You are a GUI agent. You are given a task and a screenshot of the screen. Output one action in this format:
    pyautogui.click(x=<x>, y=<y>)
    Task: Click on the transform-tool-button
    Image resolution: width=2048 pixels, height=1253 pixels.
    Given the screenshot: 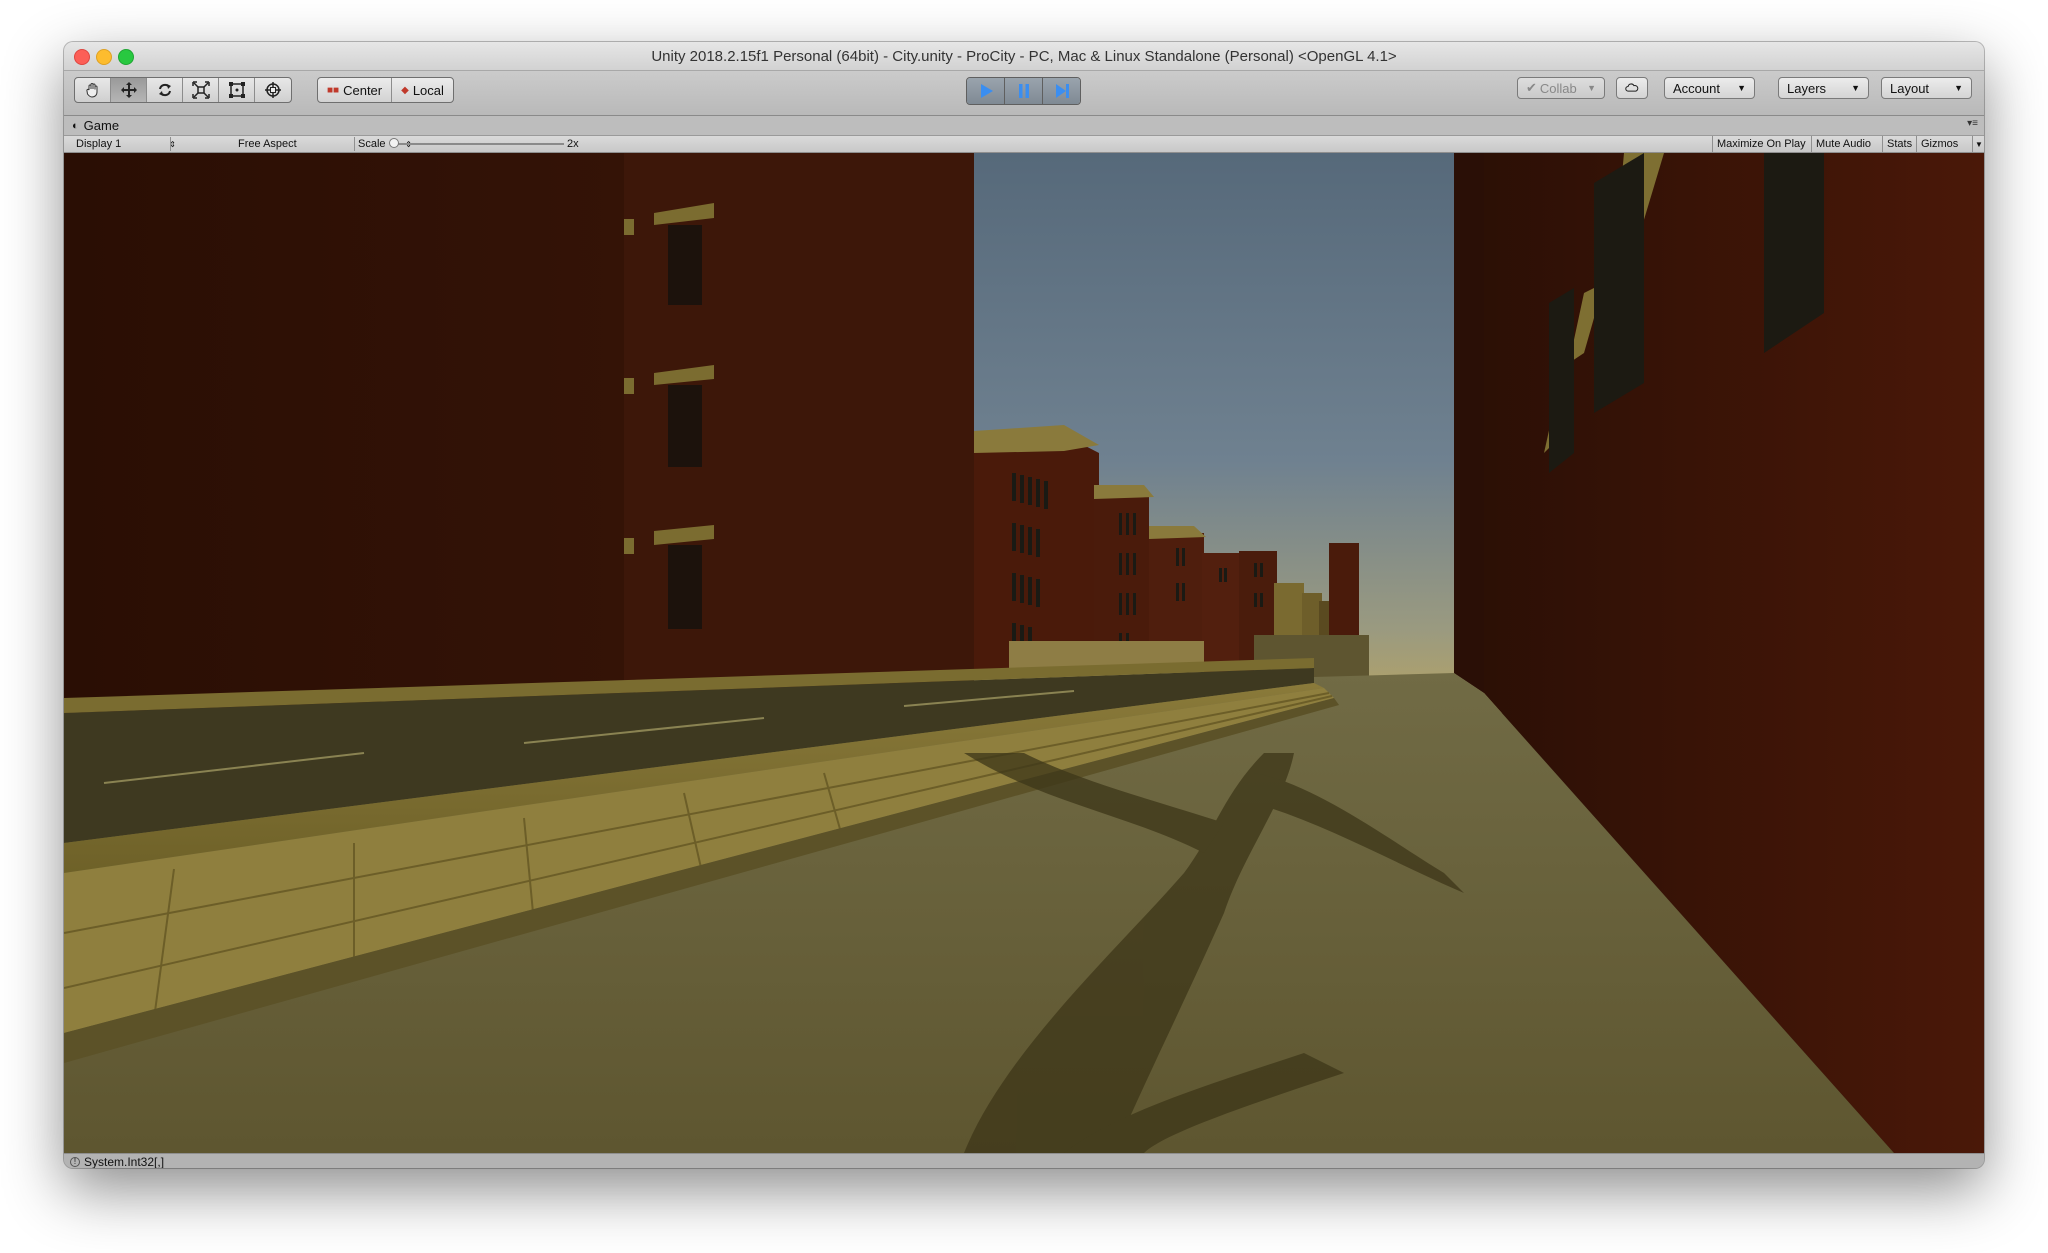 What is the action you would take?
    pyautogui.click(x=273, y=90)
    